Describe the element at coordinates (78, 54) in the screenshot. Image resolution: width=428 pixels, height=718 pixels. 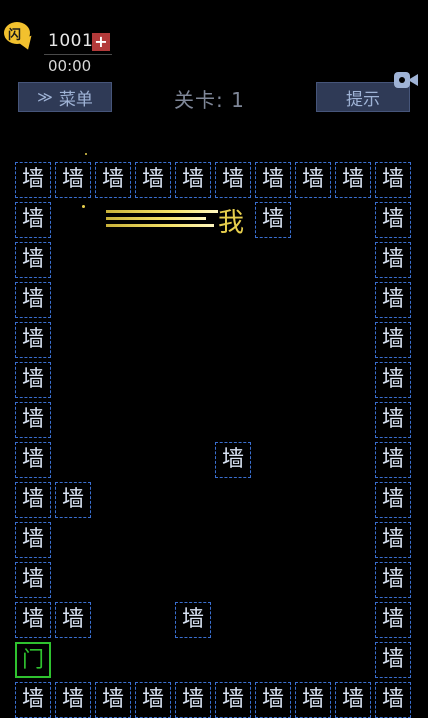
I see `coin-divider` at that location.